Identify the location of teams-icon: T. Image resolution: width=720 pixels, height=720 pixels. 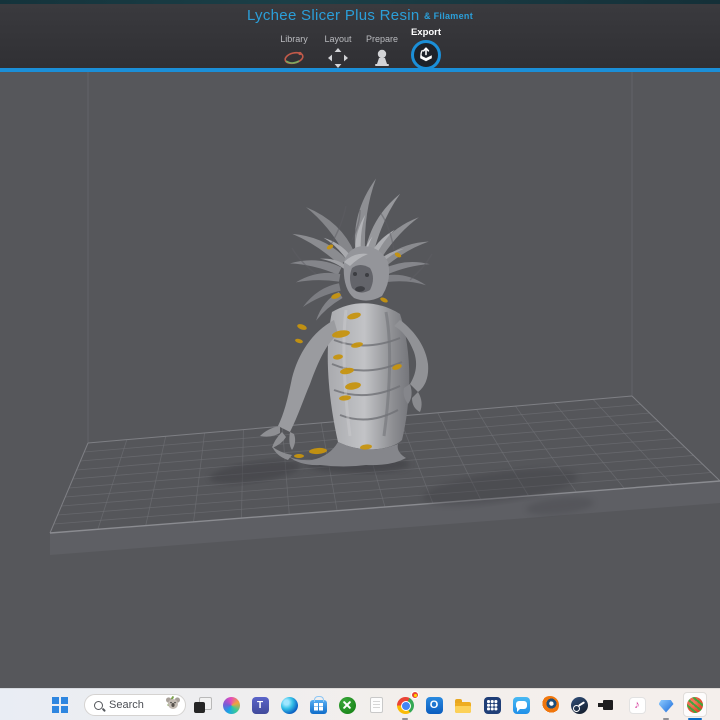
(260, 705).